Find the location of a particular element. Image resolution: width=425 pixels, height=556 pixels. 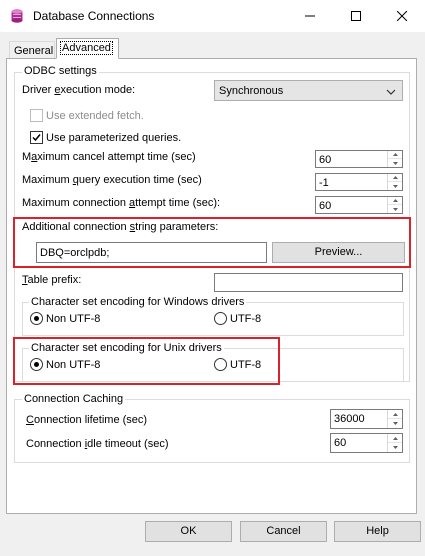

checkmark-icon is located at coordinates (36, 138).